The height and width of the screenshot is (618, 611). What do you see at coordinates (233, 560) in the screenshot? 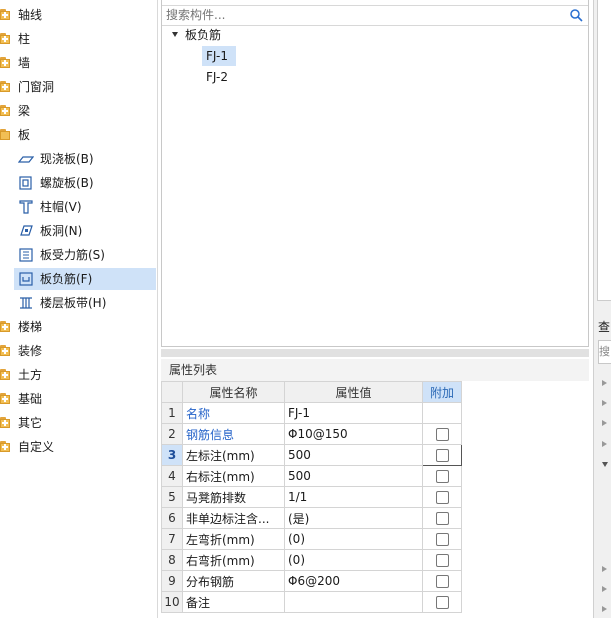
I see `property-name: 右弯折(mm)` at bounding box center [233, 560].